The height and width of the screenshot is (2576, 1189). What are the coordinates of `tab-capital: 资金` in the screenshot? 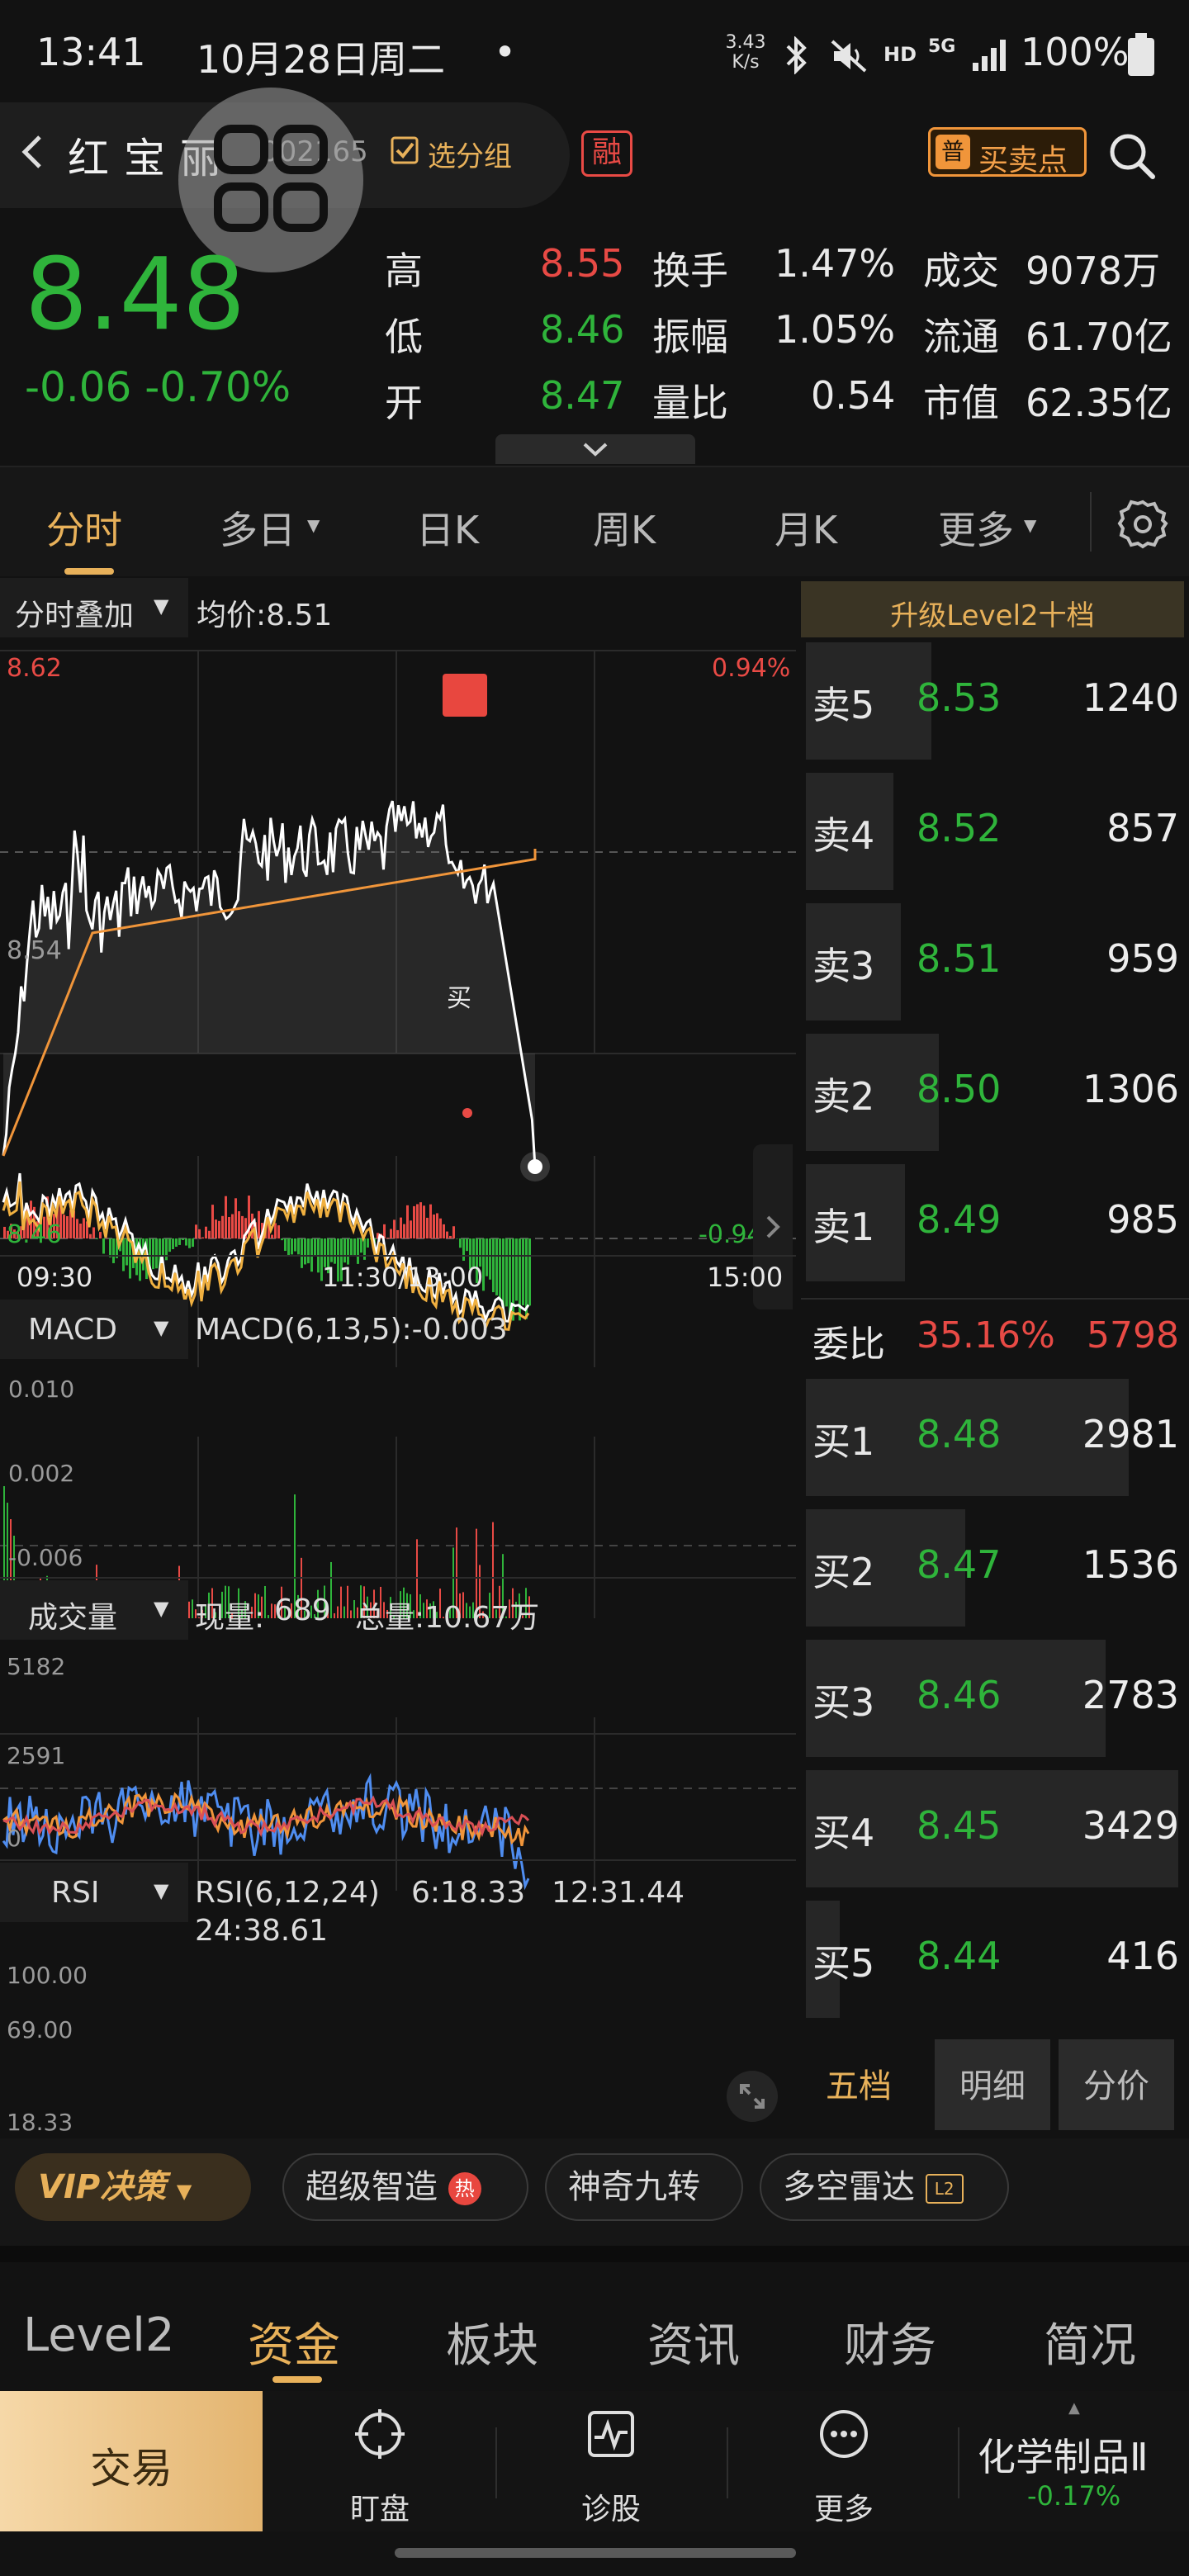 It's located at (294, 2341).